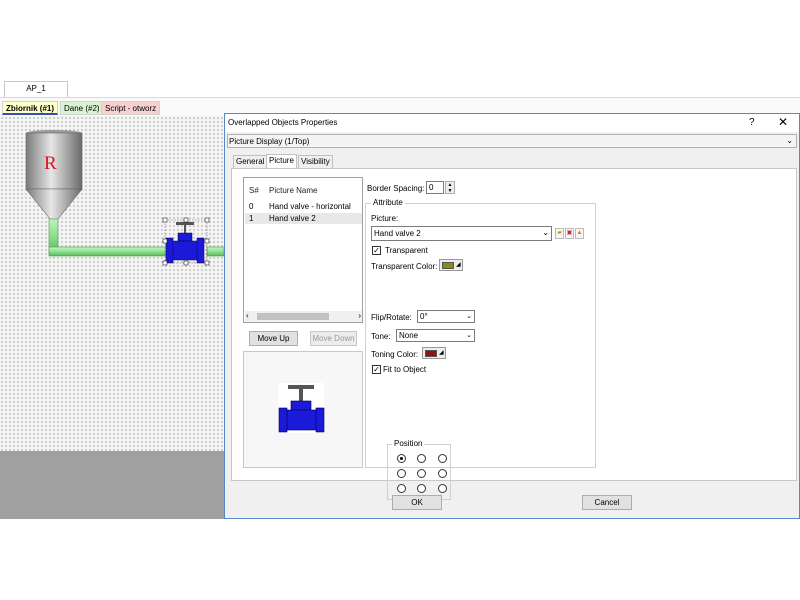  What do you see at coordinates (424, 316) in the screenshot?
I see `flip-rotate-value: 0°` at bounding box center [424, 316].